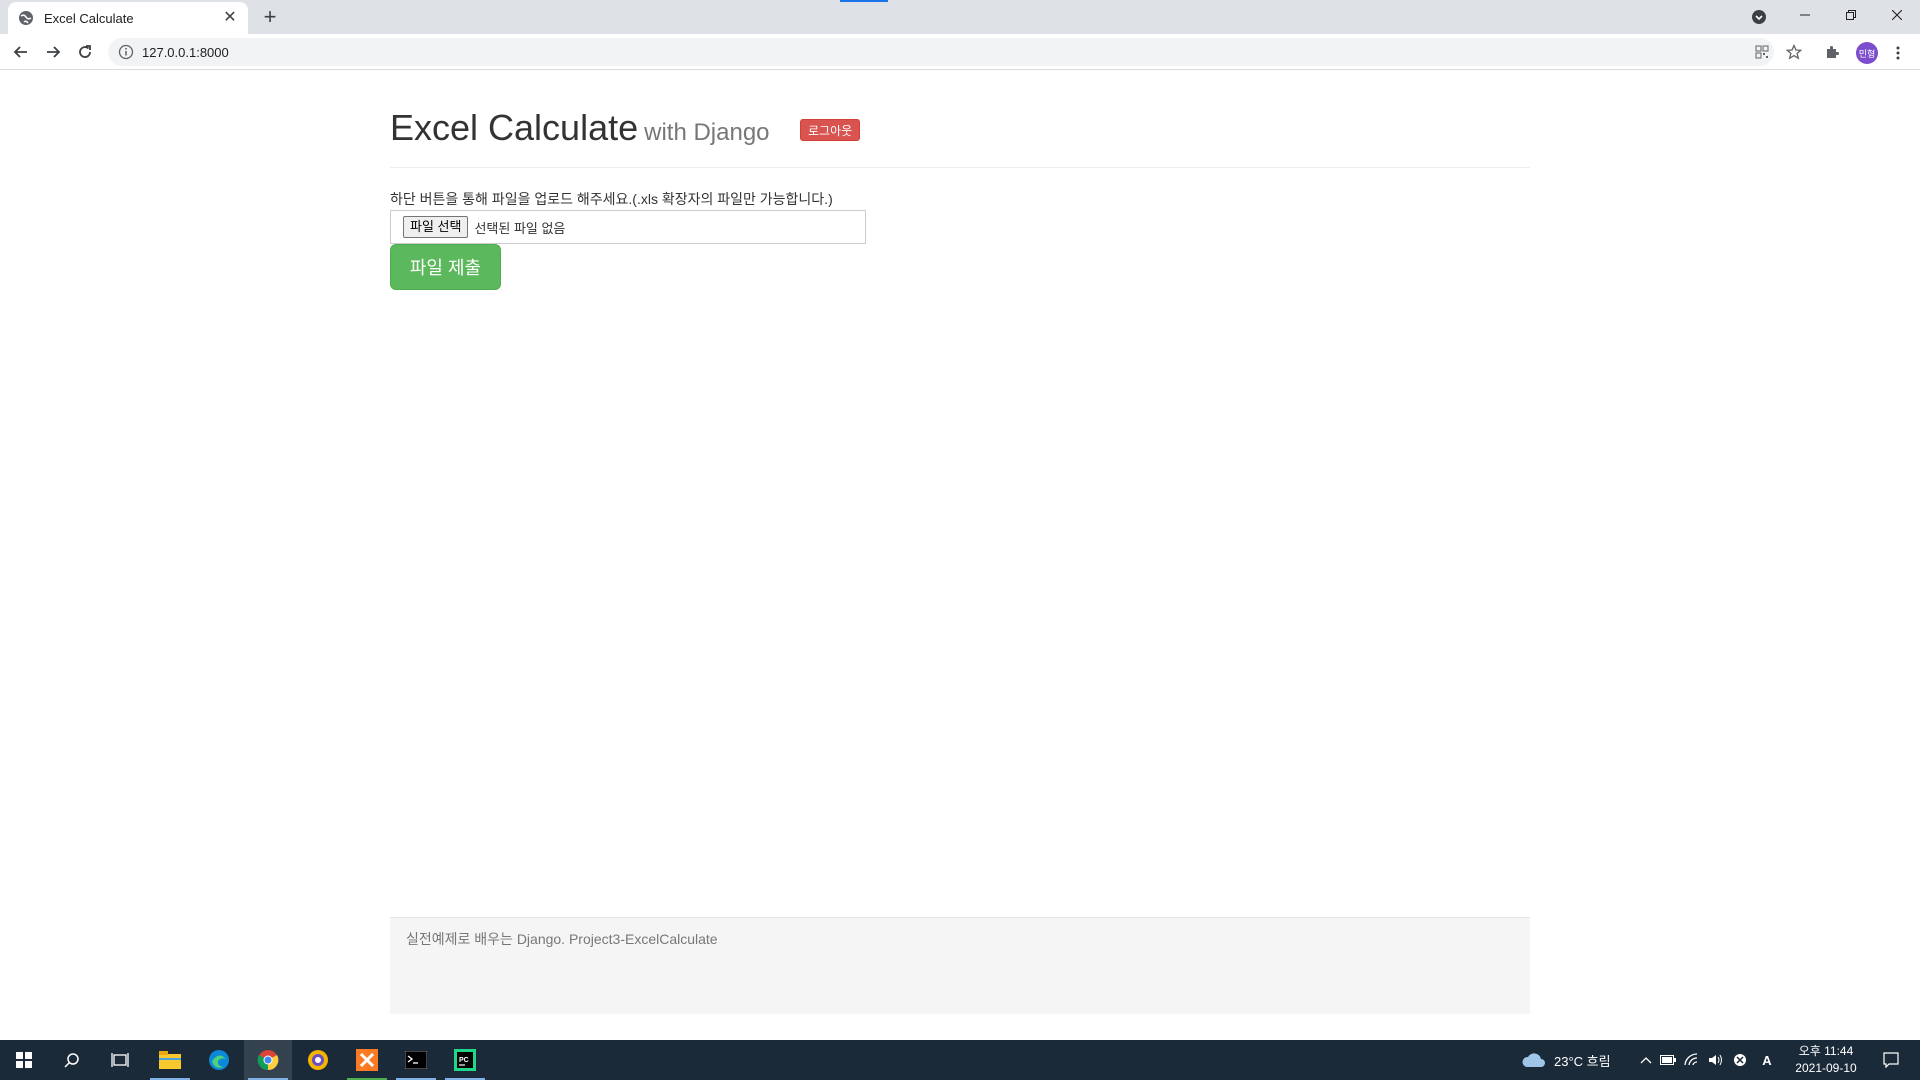  Describe the element at coordinates (707, 132) in the screenshot. I see `page-subtitle: with Django` at that location.